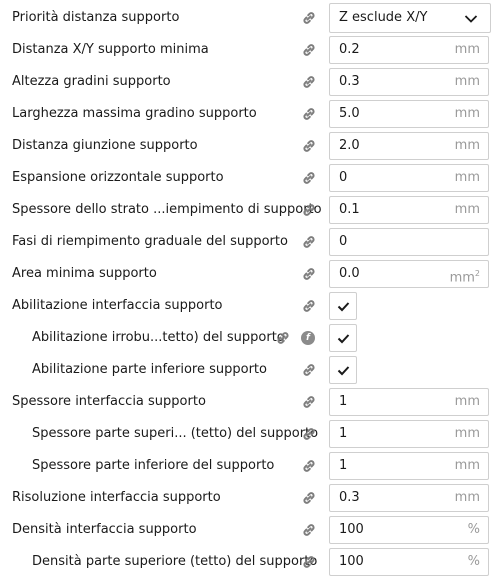  What do you see at coordinates (477, 273) in the screenshot?
I see `unit-superscript: 2` at bounding box center [477, 273].